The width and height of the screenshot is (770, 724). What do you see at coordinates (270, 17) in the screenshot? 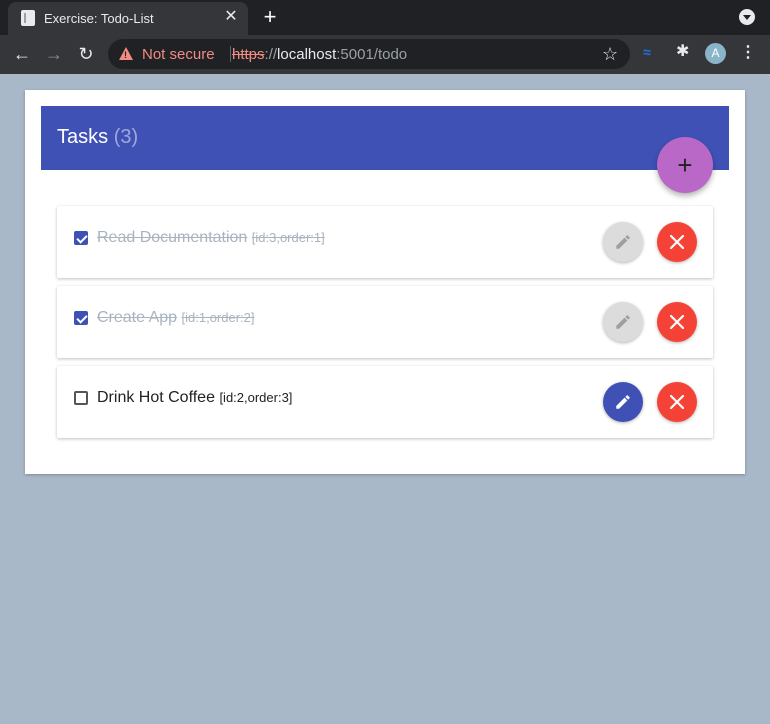
I see `new-tab-button: +` at bounding box center [270, 17].